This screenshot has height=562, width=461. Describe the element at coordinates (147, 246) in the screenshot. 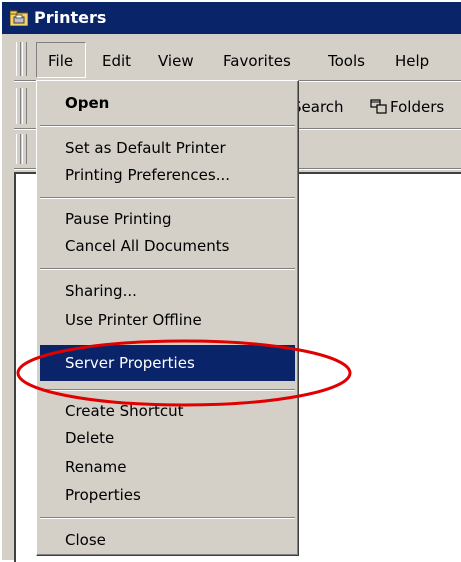

I see `menu-item-cancel-all-documents: Cancel All Documents` at that location.